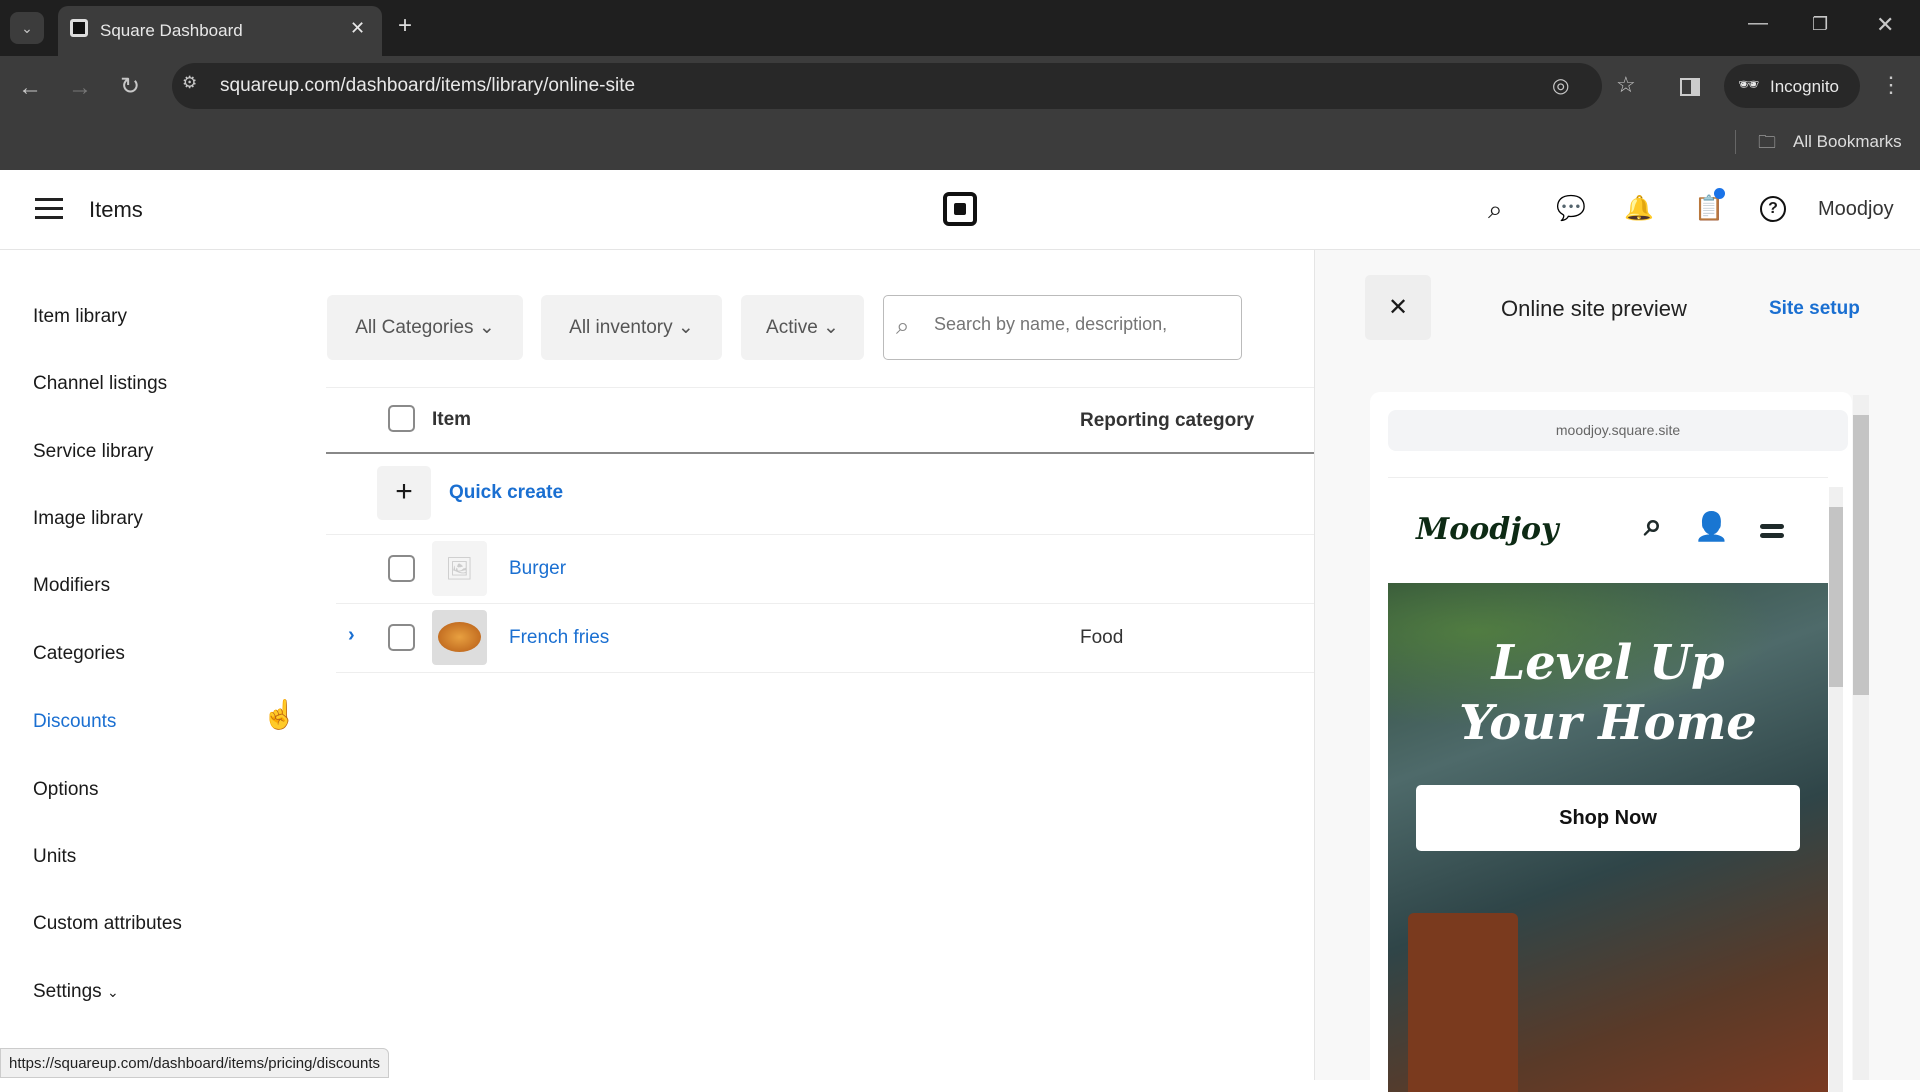 Image resolution: width=1920 pixels, height=1092 pixels. I want to click on search-field, so click(1079, 324).